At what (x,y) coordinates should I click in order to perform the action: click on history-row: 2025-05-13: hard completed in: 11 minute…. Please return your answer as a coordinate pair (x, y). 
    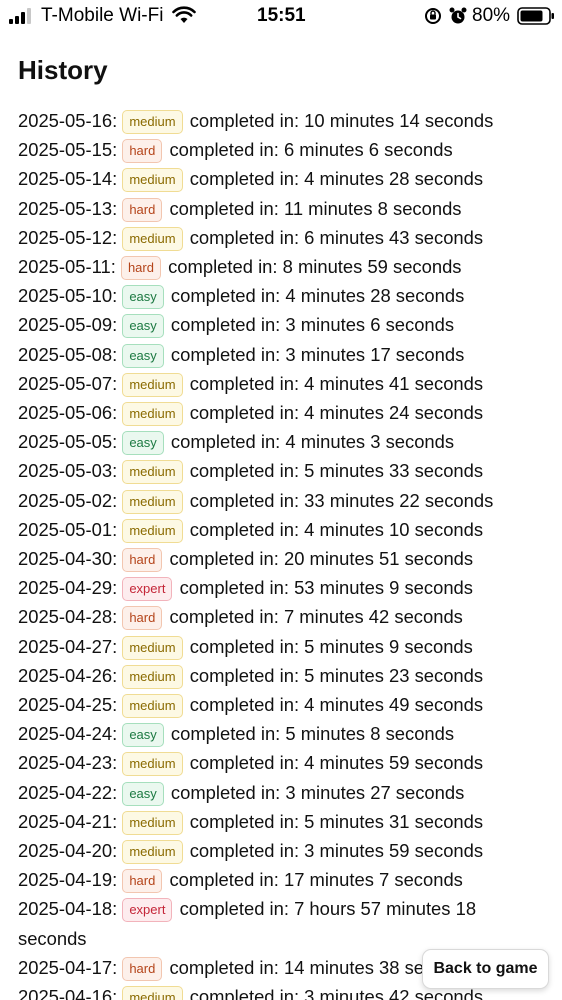
    Looking at the image, I should click on (283, 208).